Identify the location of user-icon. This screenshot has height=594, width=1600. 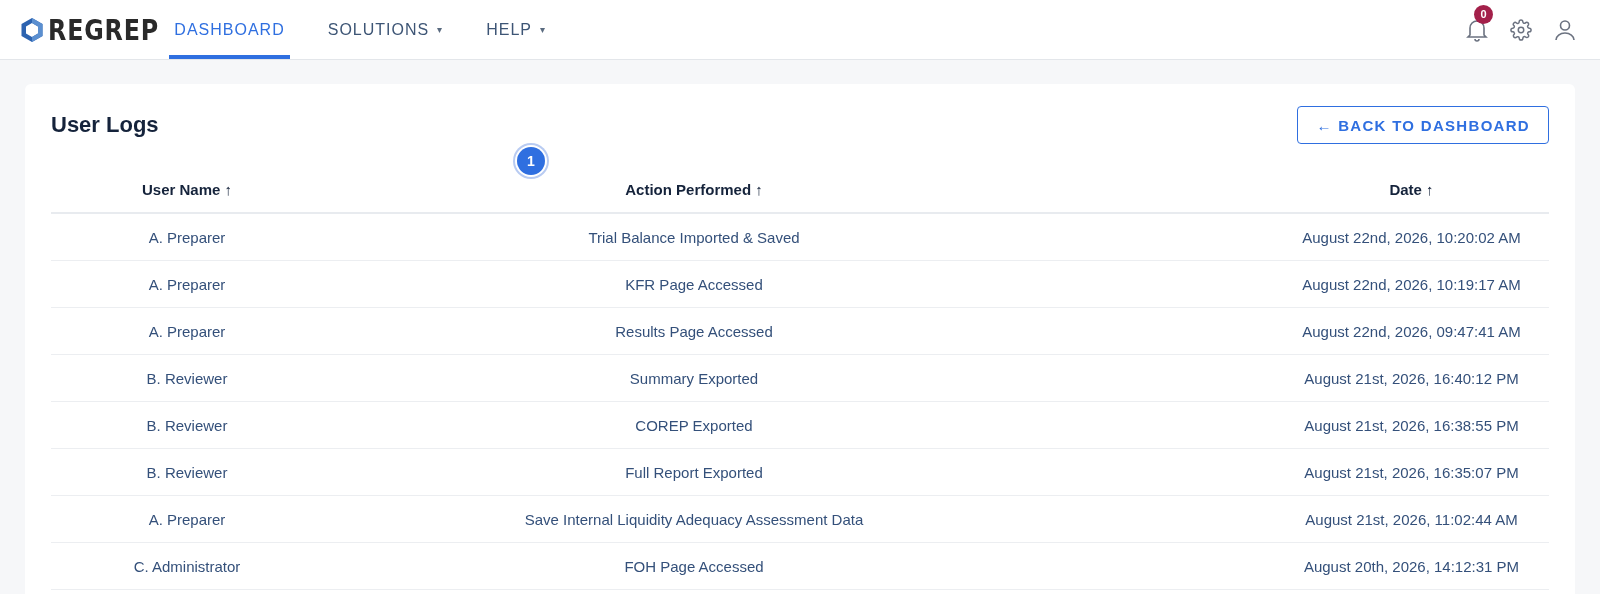
(1565, 29).